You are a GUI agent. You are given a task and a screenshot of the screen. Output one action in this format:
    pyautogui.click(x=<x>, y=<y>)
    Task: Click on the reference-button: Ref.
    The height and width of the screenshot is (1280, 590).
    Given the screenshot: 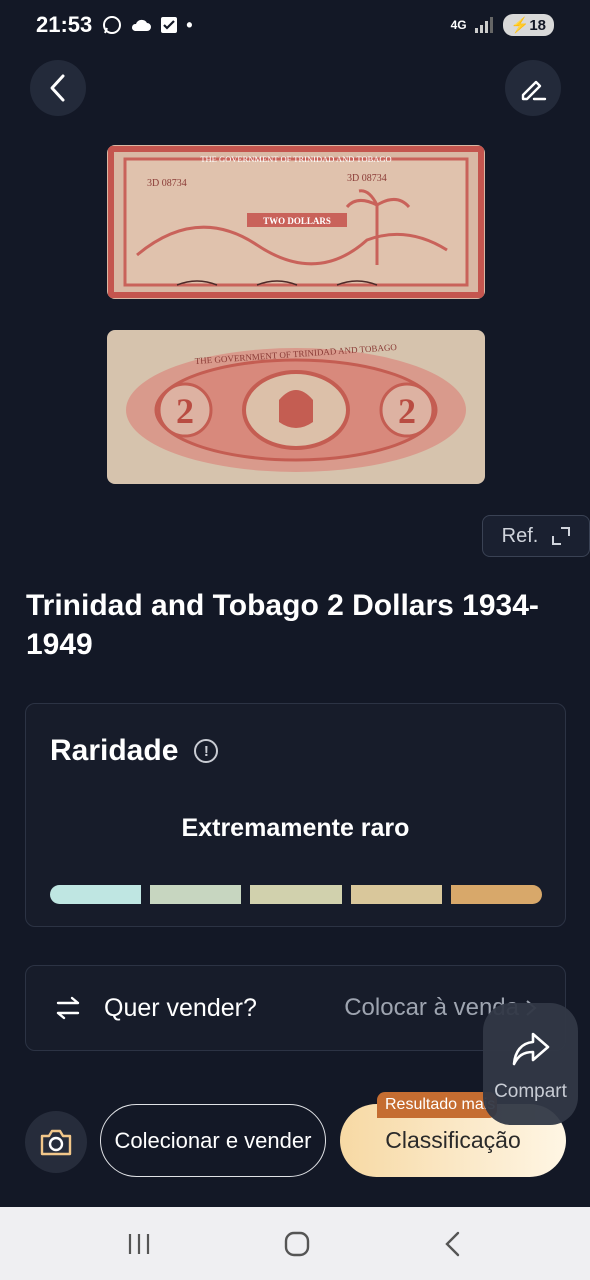 What is the action you would take?
    pyautogui.click(x=536, y=536)
    